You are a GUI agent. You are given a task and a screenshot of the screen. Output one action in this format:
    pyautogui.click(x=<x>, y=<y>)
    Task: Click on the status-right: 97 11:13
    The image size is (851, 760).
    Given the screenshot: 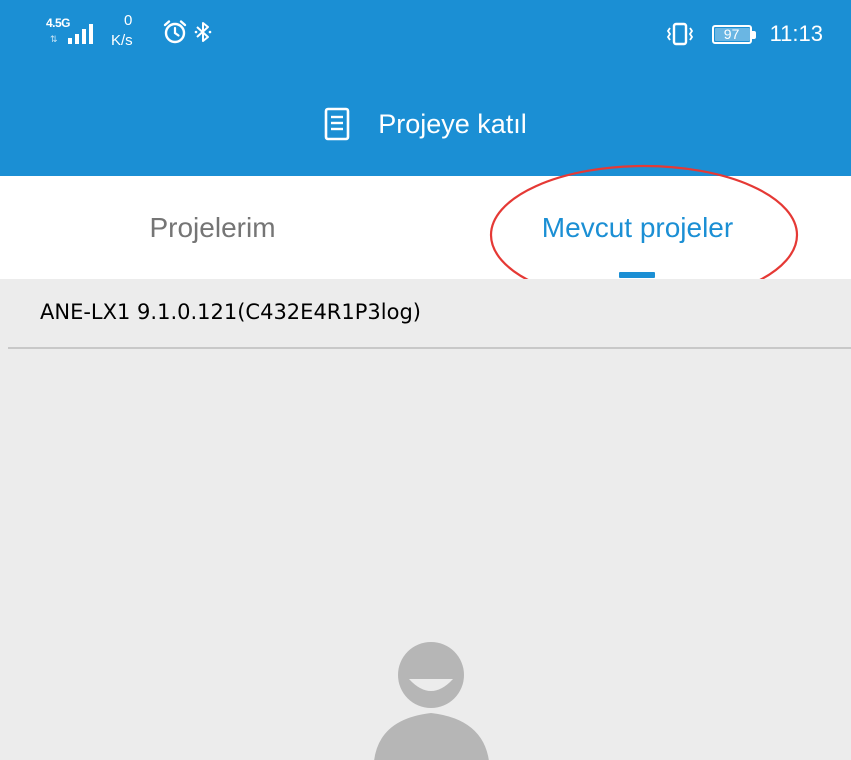 What is the action you would take?
    pyautogui.click(x=743, y=34)
    